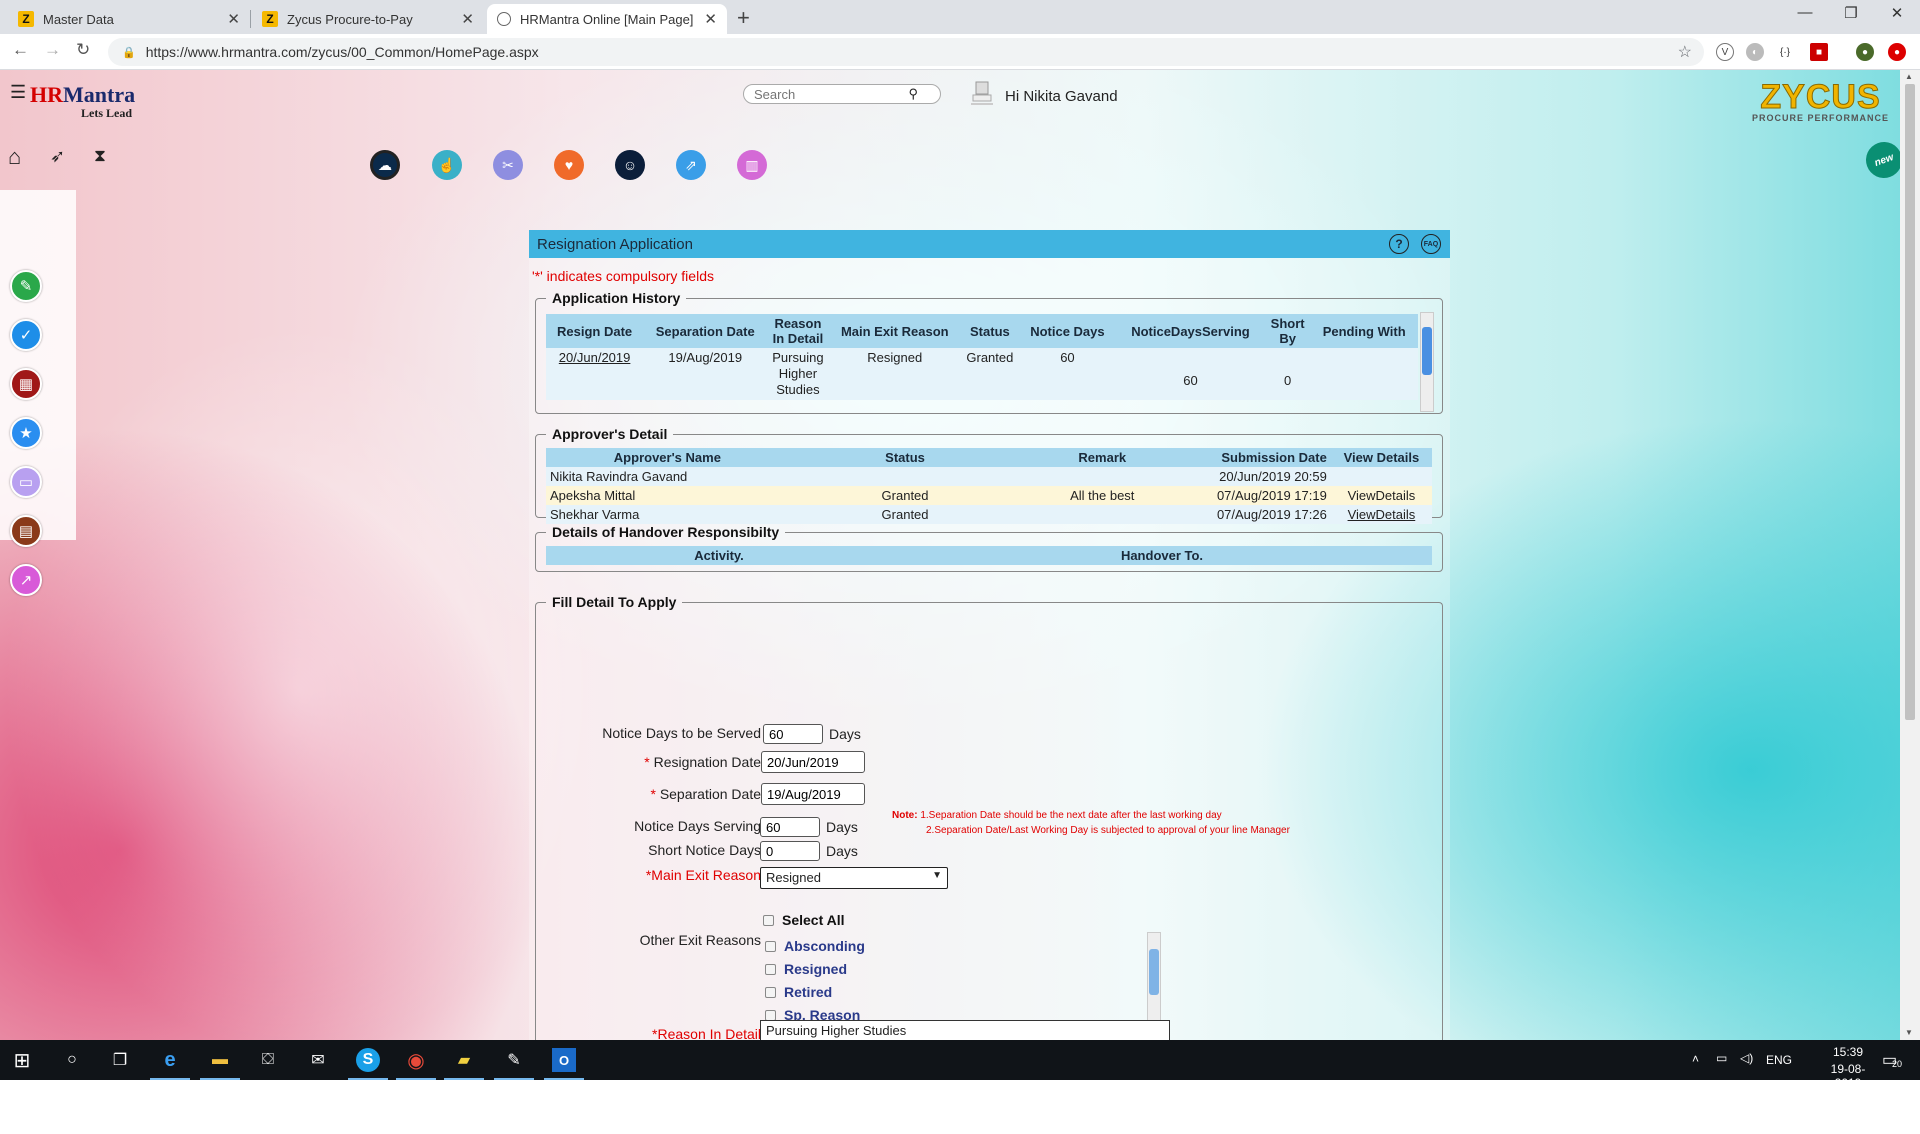 Image resolution: width=1920 pixels, height=1134 pixels. Describe the element at coordinates (790, 827) in the screenshot. I see `notice-serving-input` at that location.